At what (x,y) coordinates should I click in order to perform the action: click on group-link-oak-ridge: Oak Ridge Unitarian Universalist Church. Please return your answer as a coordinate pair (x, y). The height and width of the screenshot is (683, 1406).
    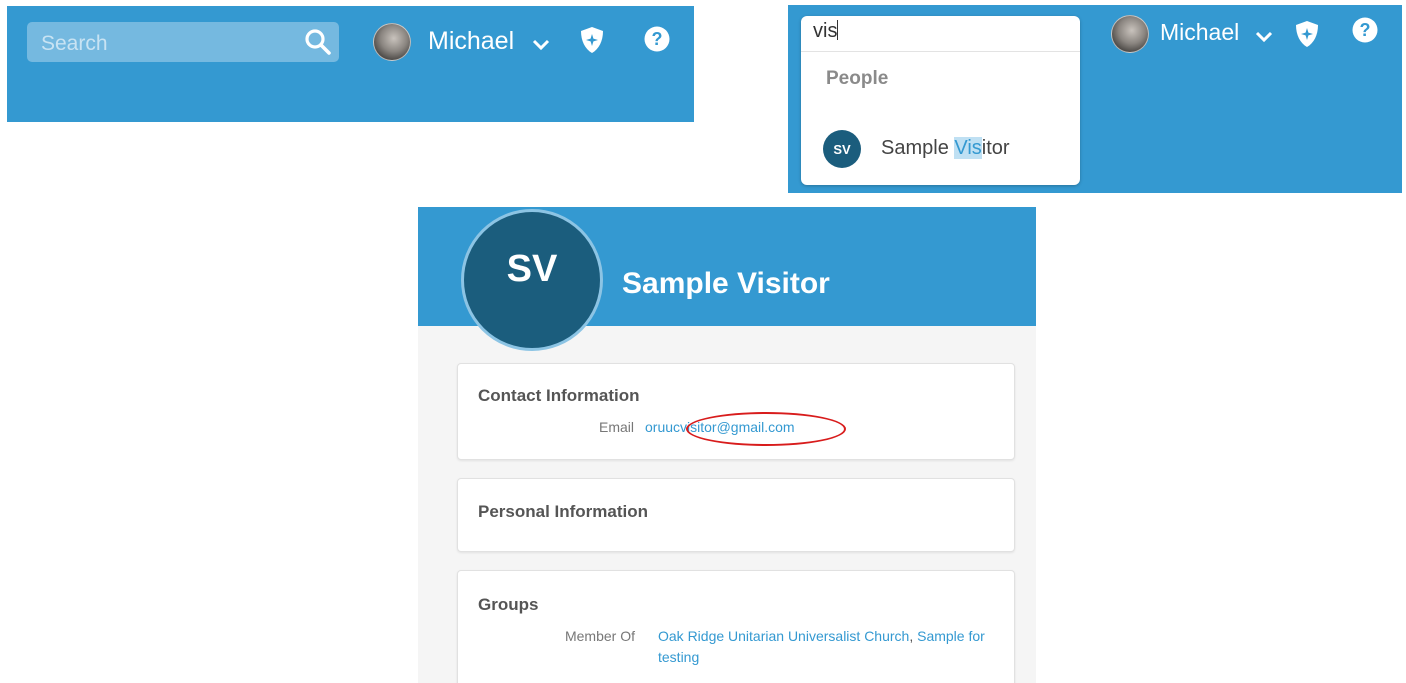
    Looking at the image, I should click on (783, 636).